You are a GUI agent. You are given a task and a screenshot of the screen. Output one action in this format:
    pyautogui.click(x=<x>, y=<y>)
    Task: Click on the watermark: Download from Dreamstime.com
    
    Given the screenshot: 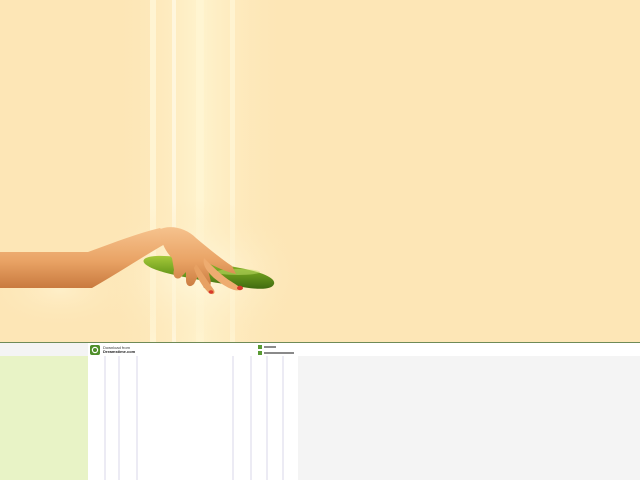 What is the action you would take?
    pyautogui.click(x=112, y=349)
    